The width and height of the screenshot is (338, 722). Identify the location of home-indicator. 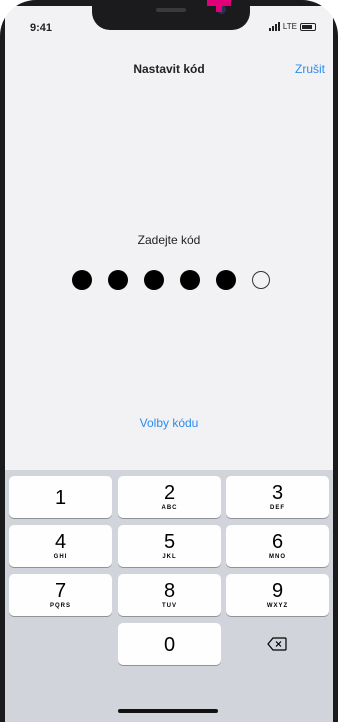
(168, 711).